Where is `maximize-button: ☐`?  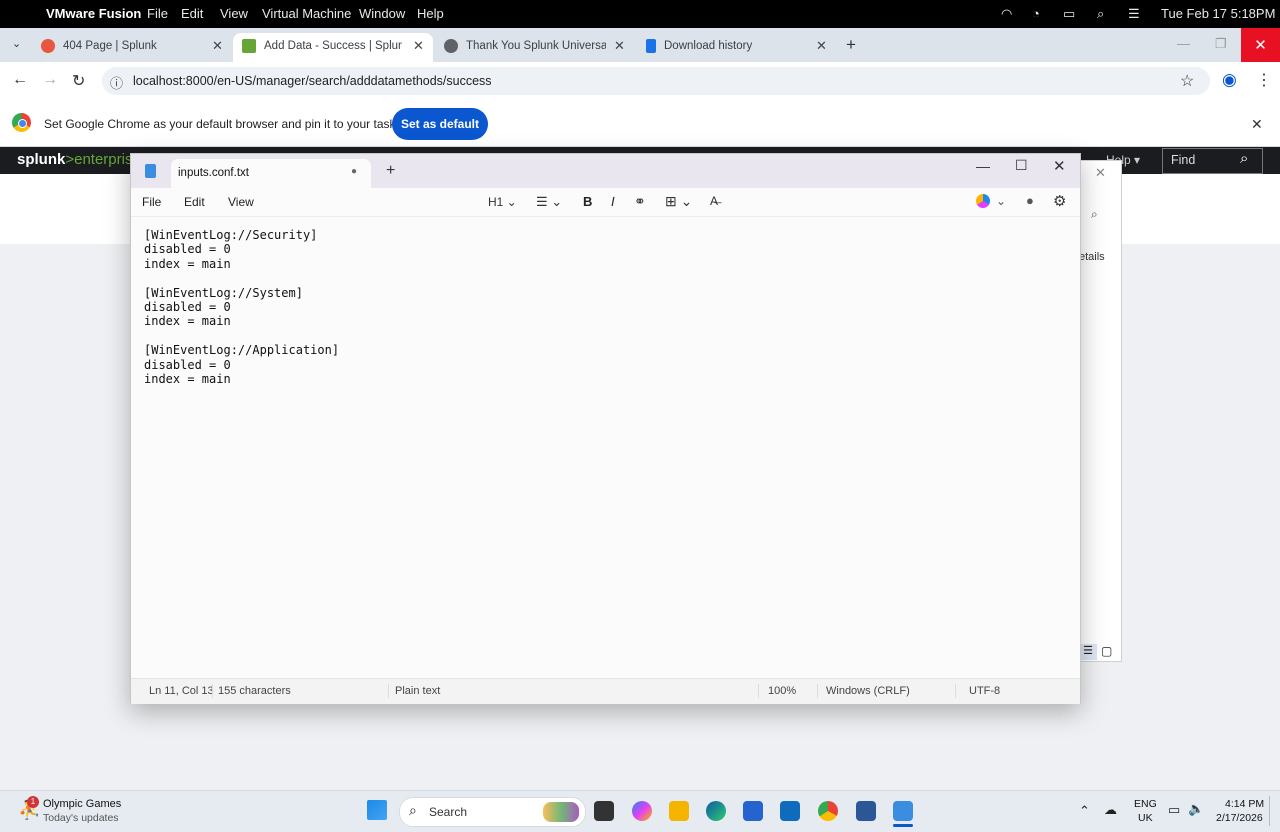 maximize-button: ☐ is located at coordinates (1021, 165).